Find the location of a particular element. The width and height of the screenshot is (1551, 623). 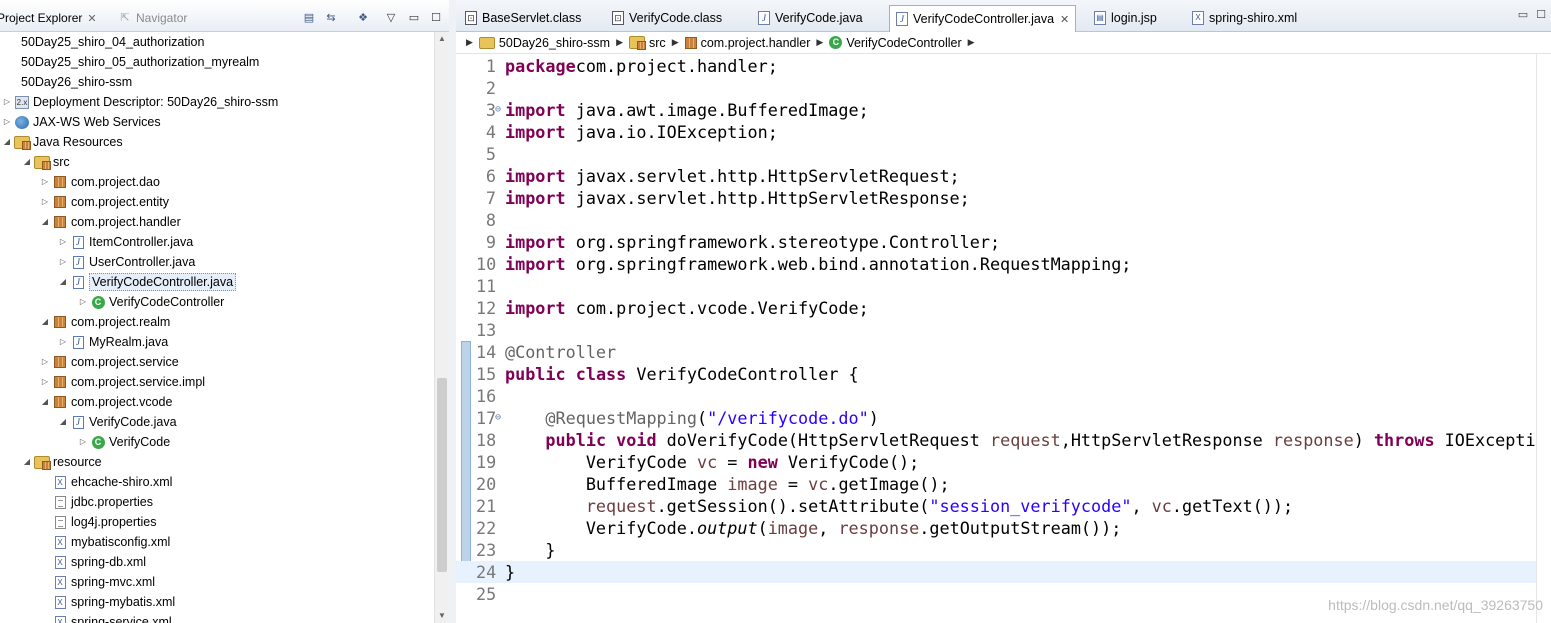

tree-item: log4j.properties is located at coordinates (98, 522).